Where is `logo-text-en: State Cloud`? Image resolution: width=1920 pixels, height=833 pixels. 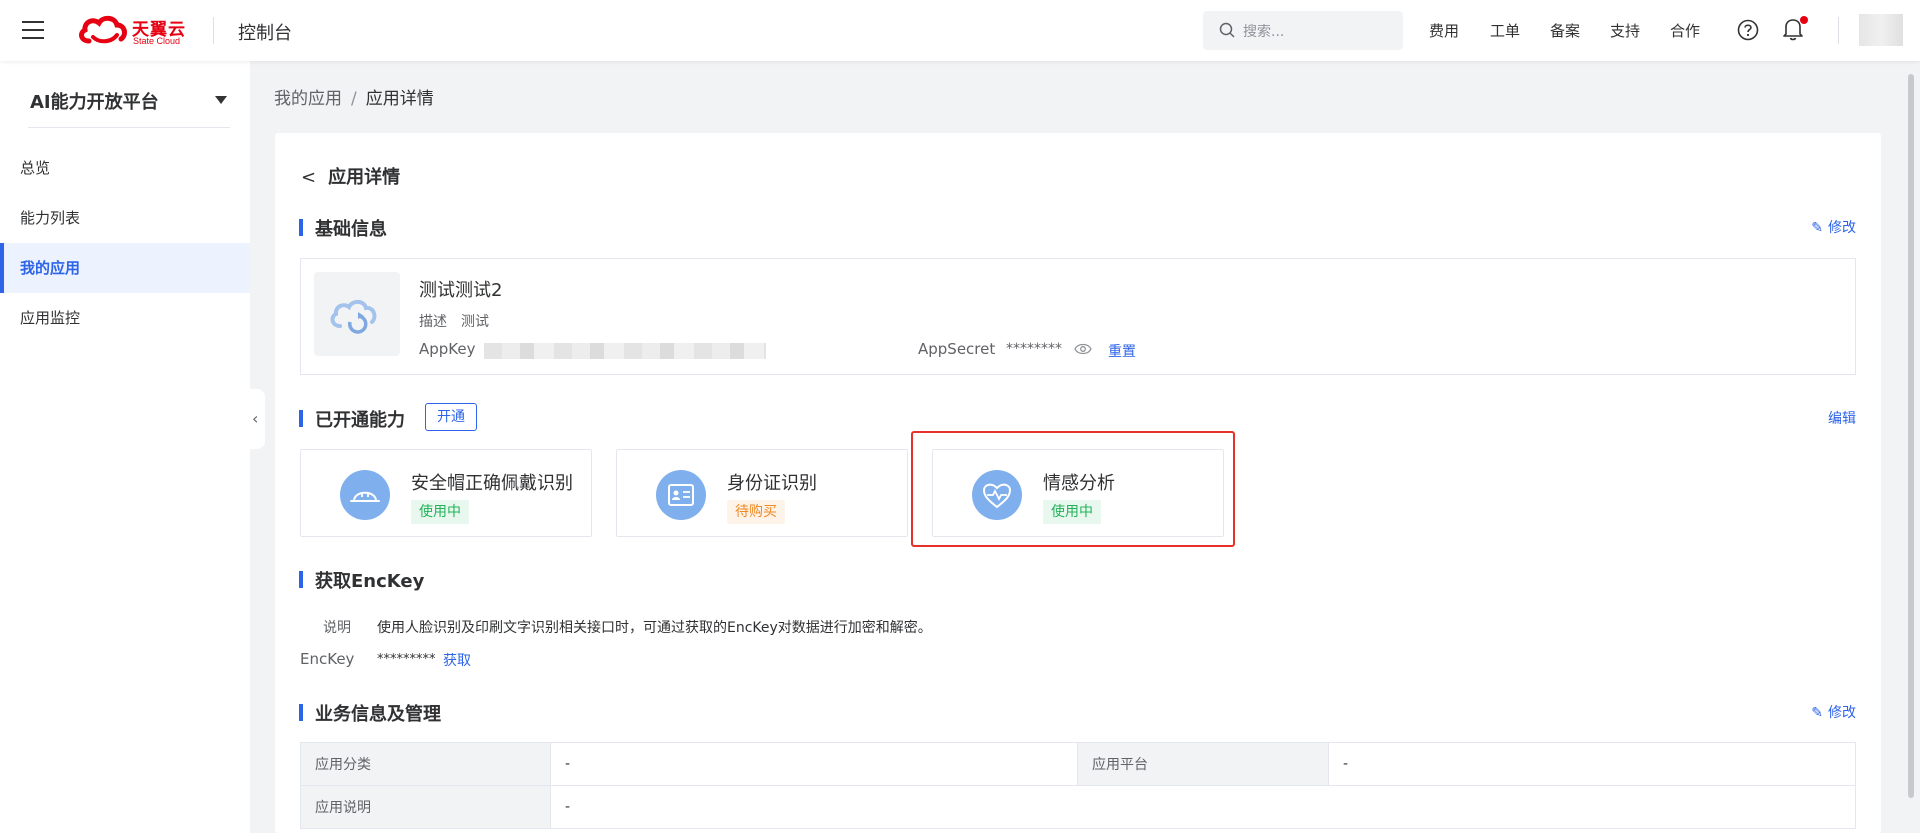
logo-text-en: State Cloud is located at coordinates (157, 41).